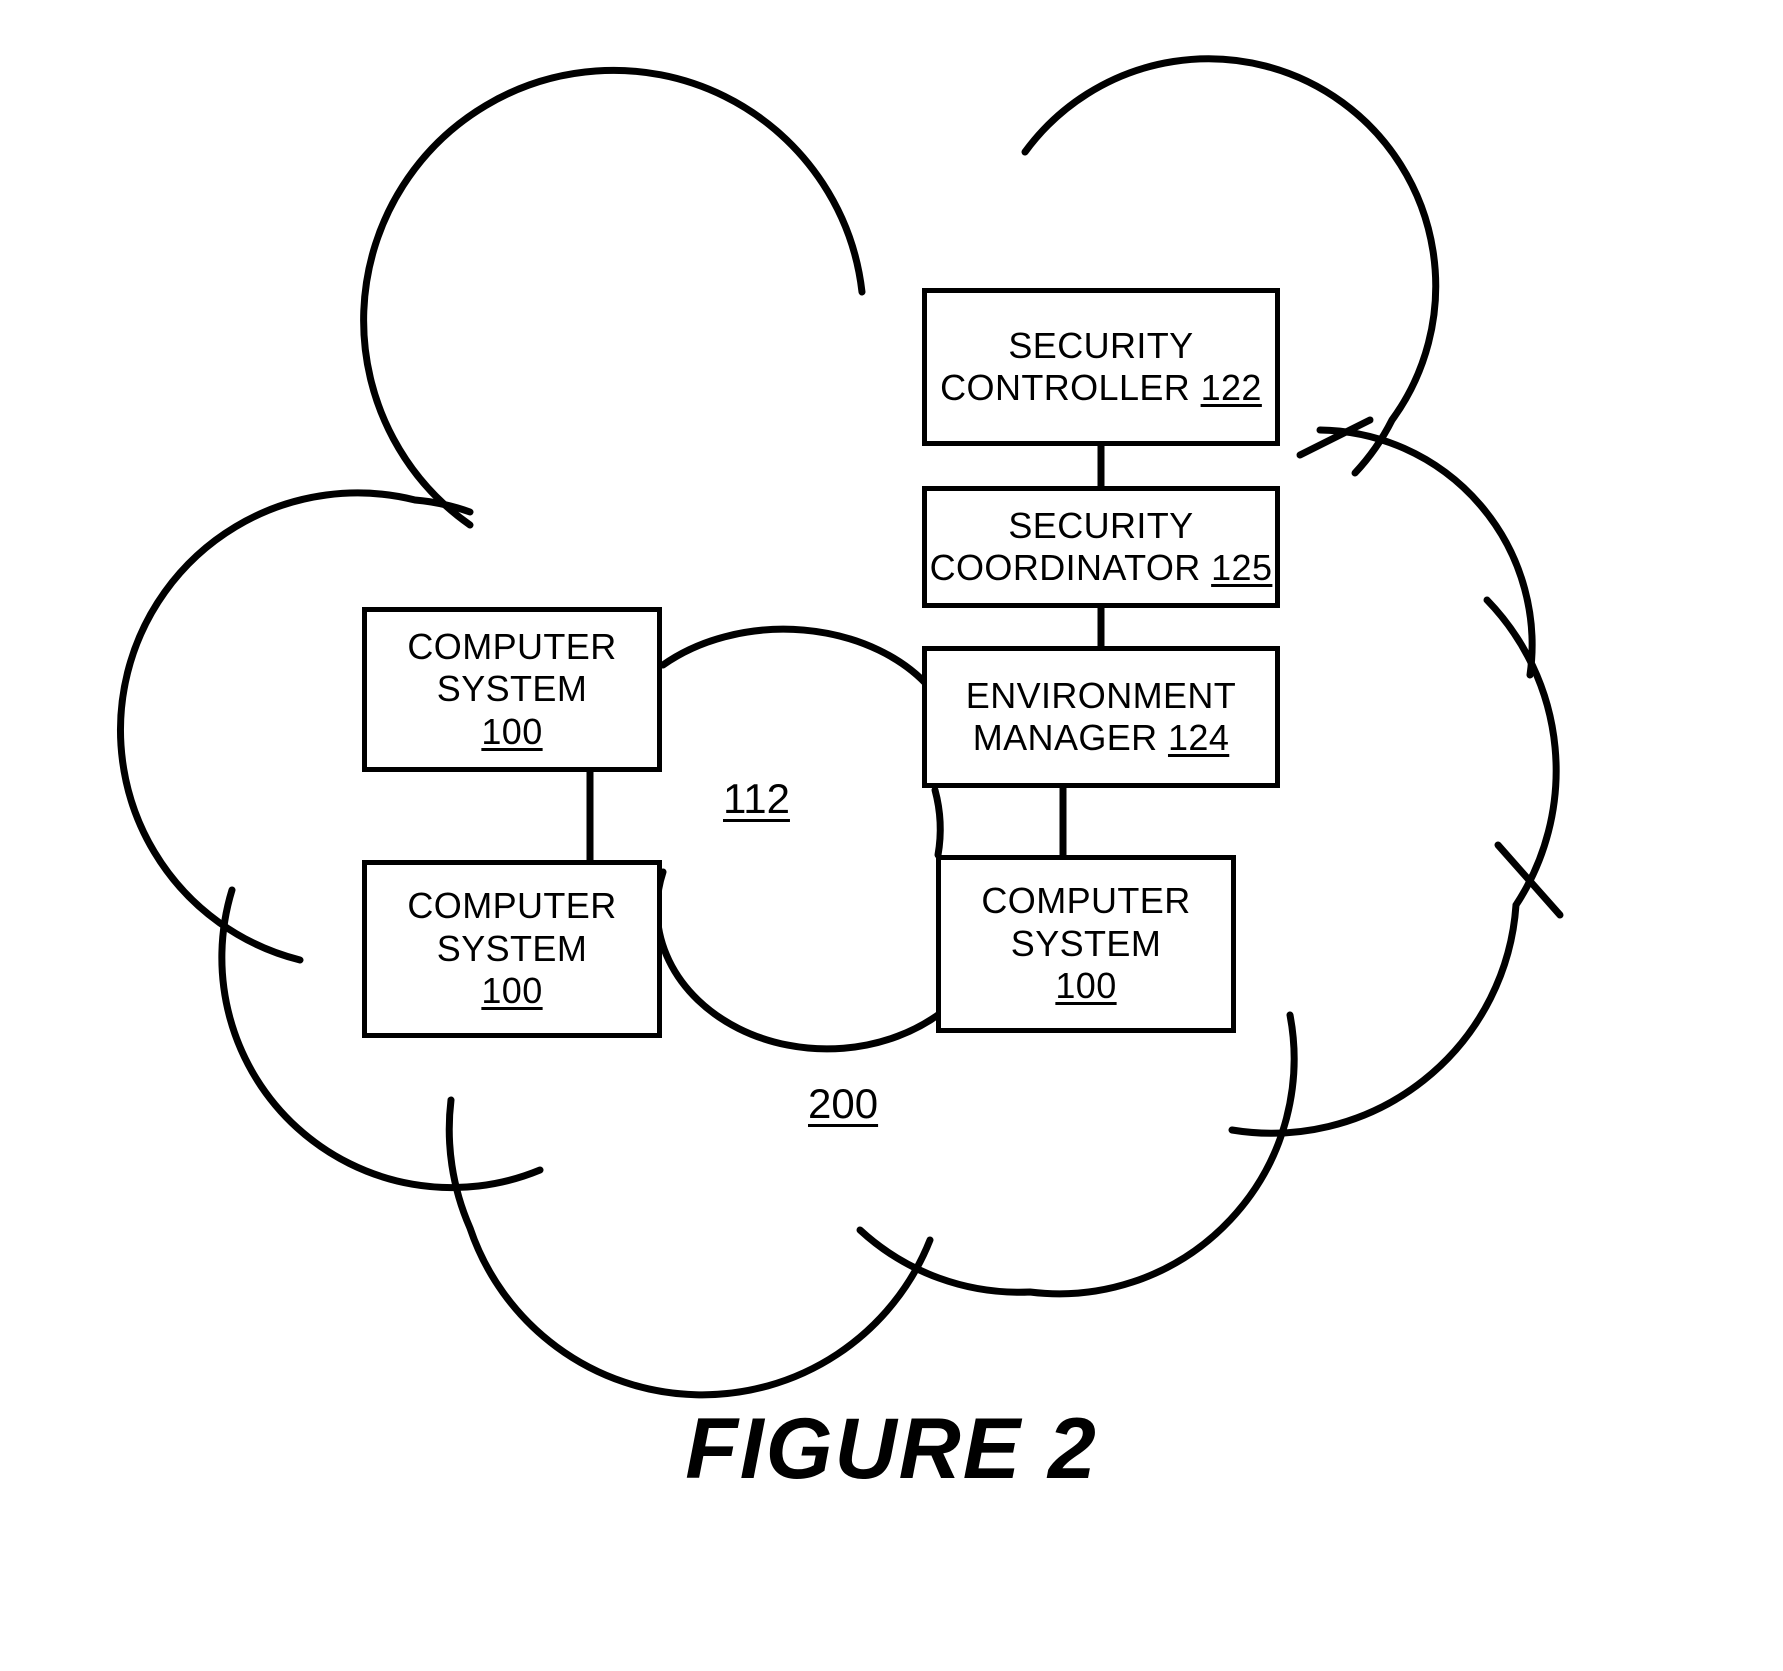 Image resolution: width=1783 pixels, height=1671 pixels. I want to click on security-coordinator-ref: 125, so click(1242, 567).